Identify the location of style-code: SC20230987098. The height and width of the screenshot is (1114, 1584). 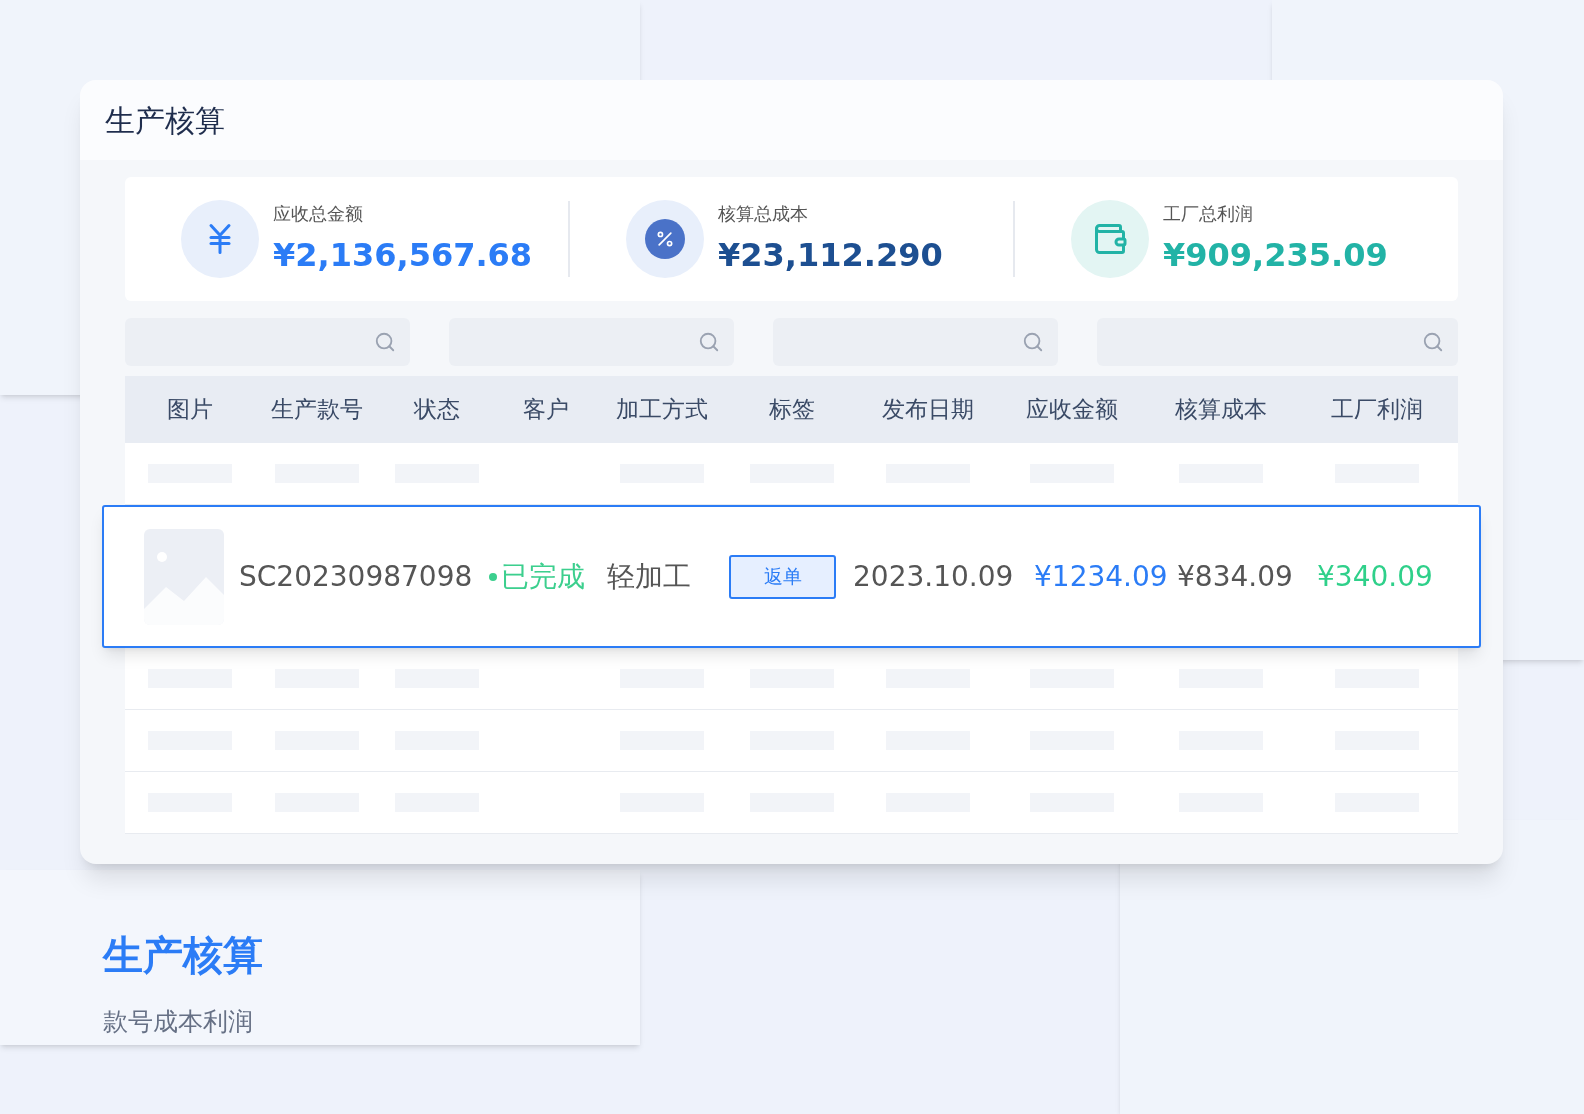
(356, 576).